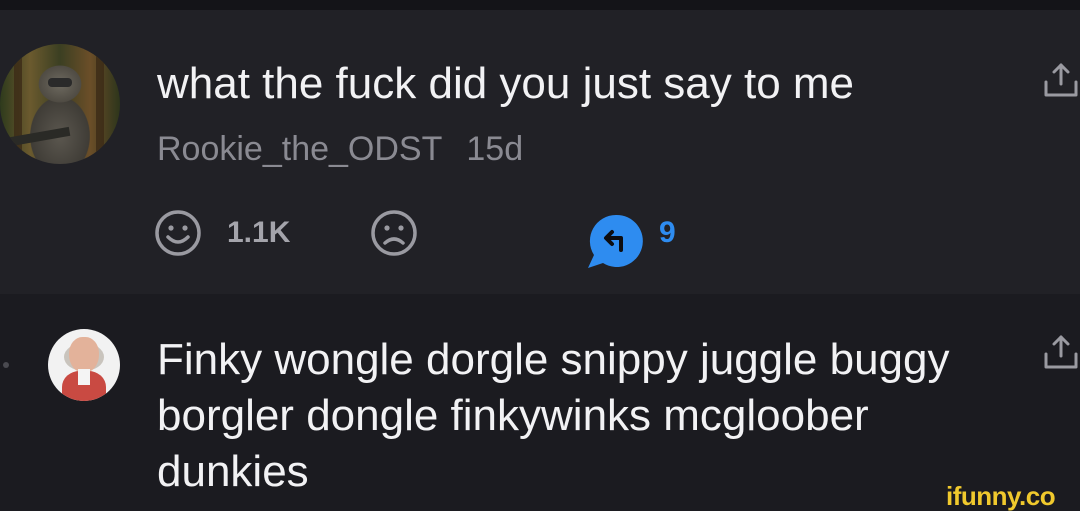 This screenshot has height=511, width=1080. Describe the element at coordinates (259, 232) in the screenshot. I see `upvote-count: 1.1K` at that location.